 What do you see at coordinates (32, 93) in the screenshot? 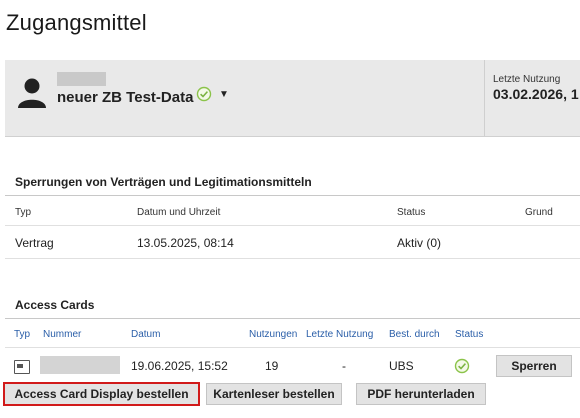
I see `user-avatar-icon` at bounding box center [32, 93].